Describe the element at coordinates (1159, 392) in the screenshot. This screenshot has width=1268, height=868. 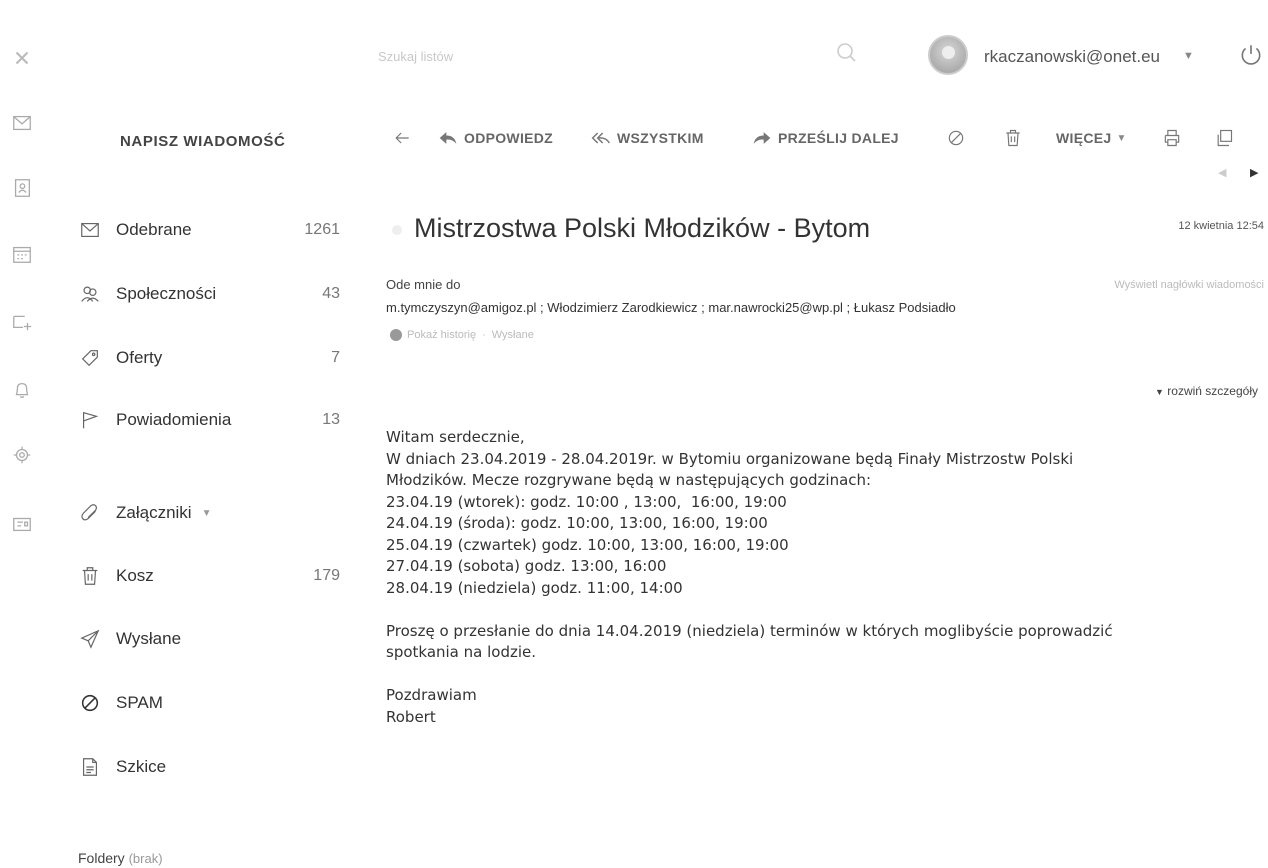
I see `caret-down-icon: ▼` at that location.